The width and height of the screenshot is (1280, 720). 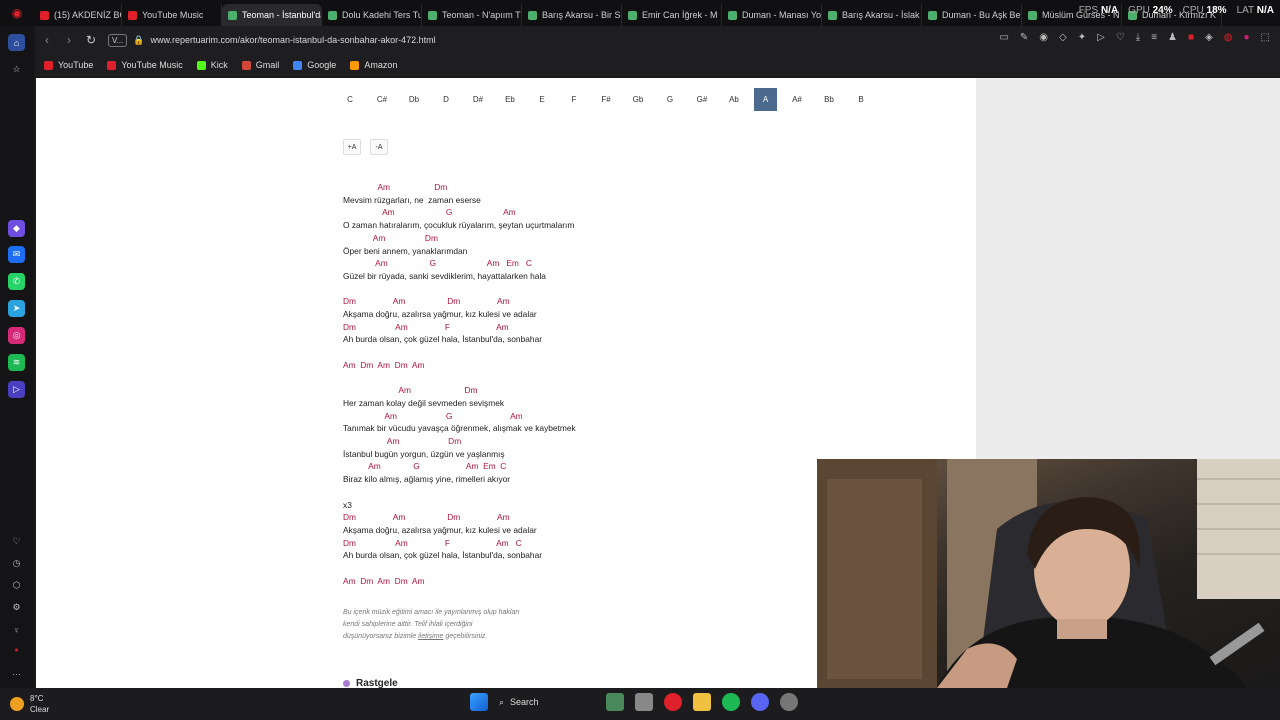 What do you see at coordinates (829, 99) in the screenshot?
I see `key-option: Bb` at bounding box center [829, 99].